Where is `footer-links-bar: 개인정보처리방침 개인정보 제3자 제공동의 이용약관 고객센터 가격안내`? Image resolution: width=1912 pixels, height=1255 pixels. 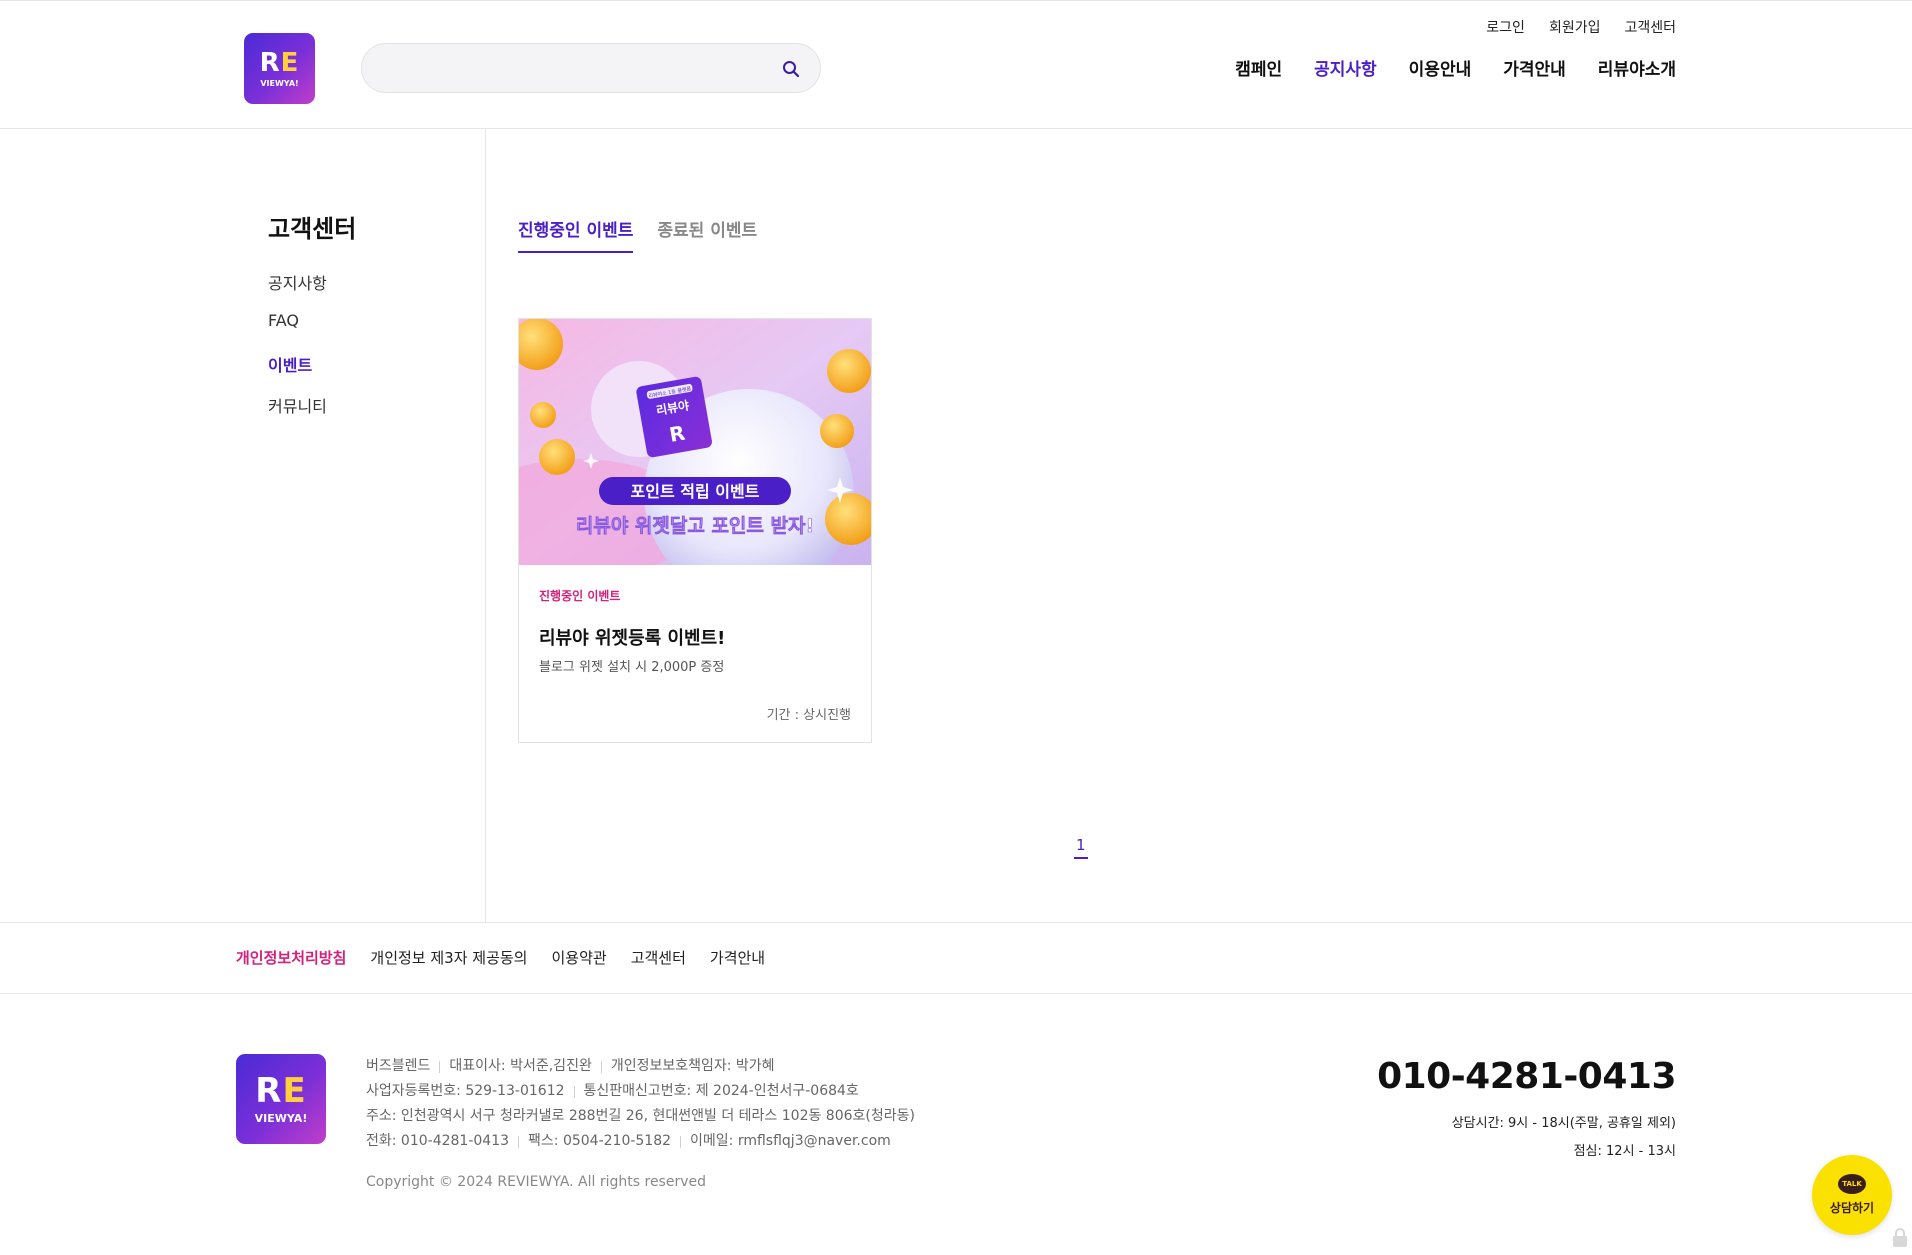
footer-links-bar: 개인정보처리방침 개인정보 제3자 제공동의 이용약관 고객센터 가격안내 is located at coordinates (956, 958).